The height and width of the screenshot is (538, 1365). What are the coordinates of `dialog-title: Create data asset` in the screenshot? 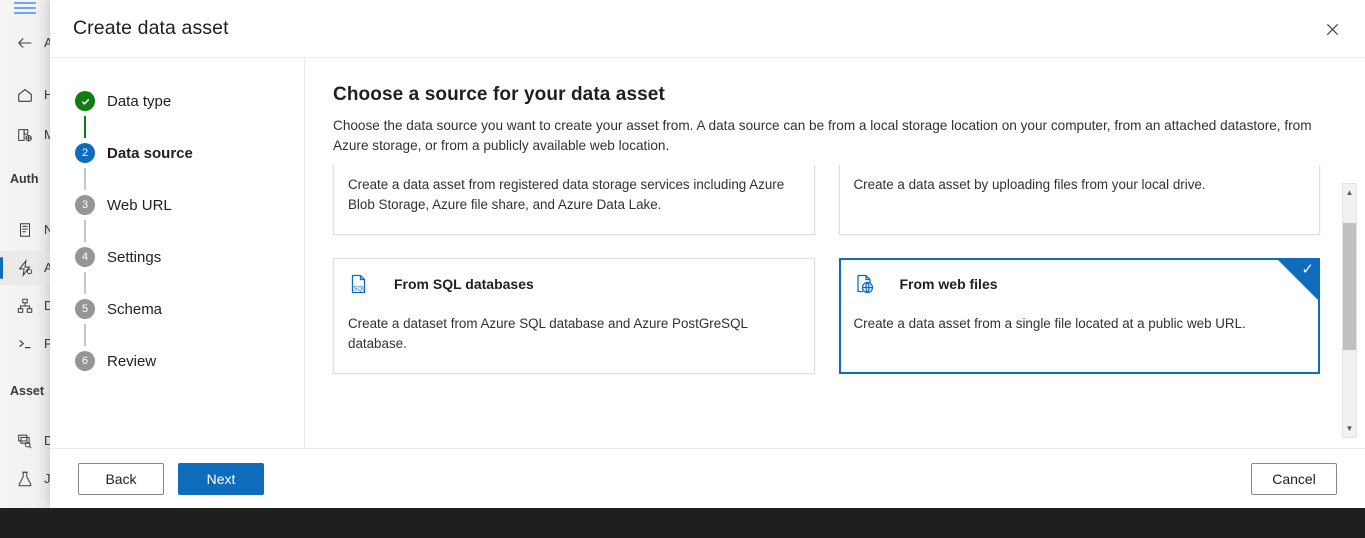 It's located at (151, 28).